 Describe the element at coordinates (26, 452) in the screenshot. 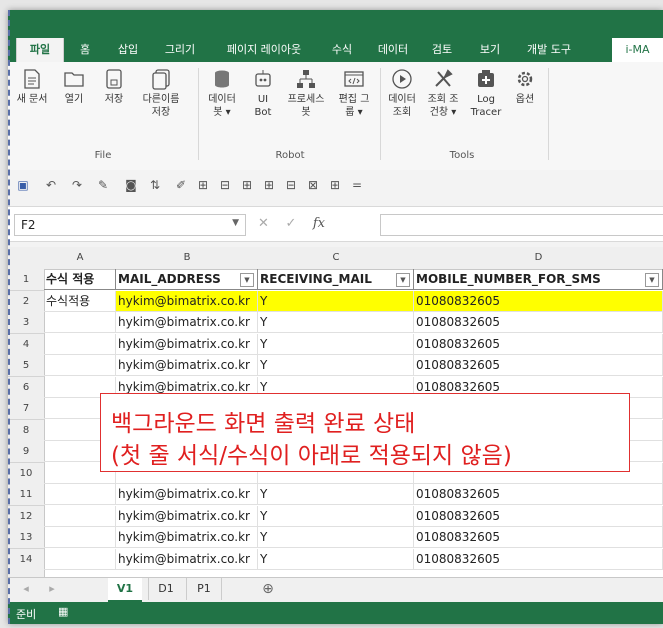

I see `row-header: 9` at that location.